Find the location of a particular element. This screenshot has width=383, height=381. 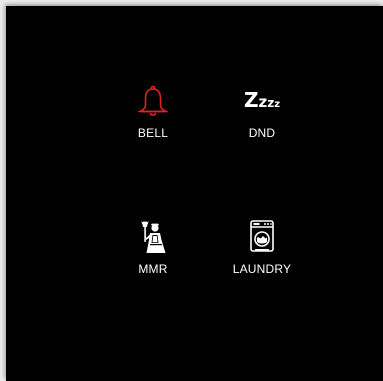

bell-label: BELL is located at coordinates (153, 133).